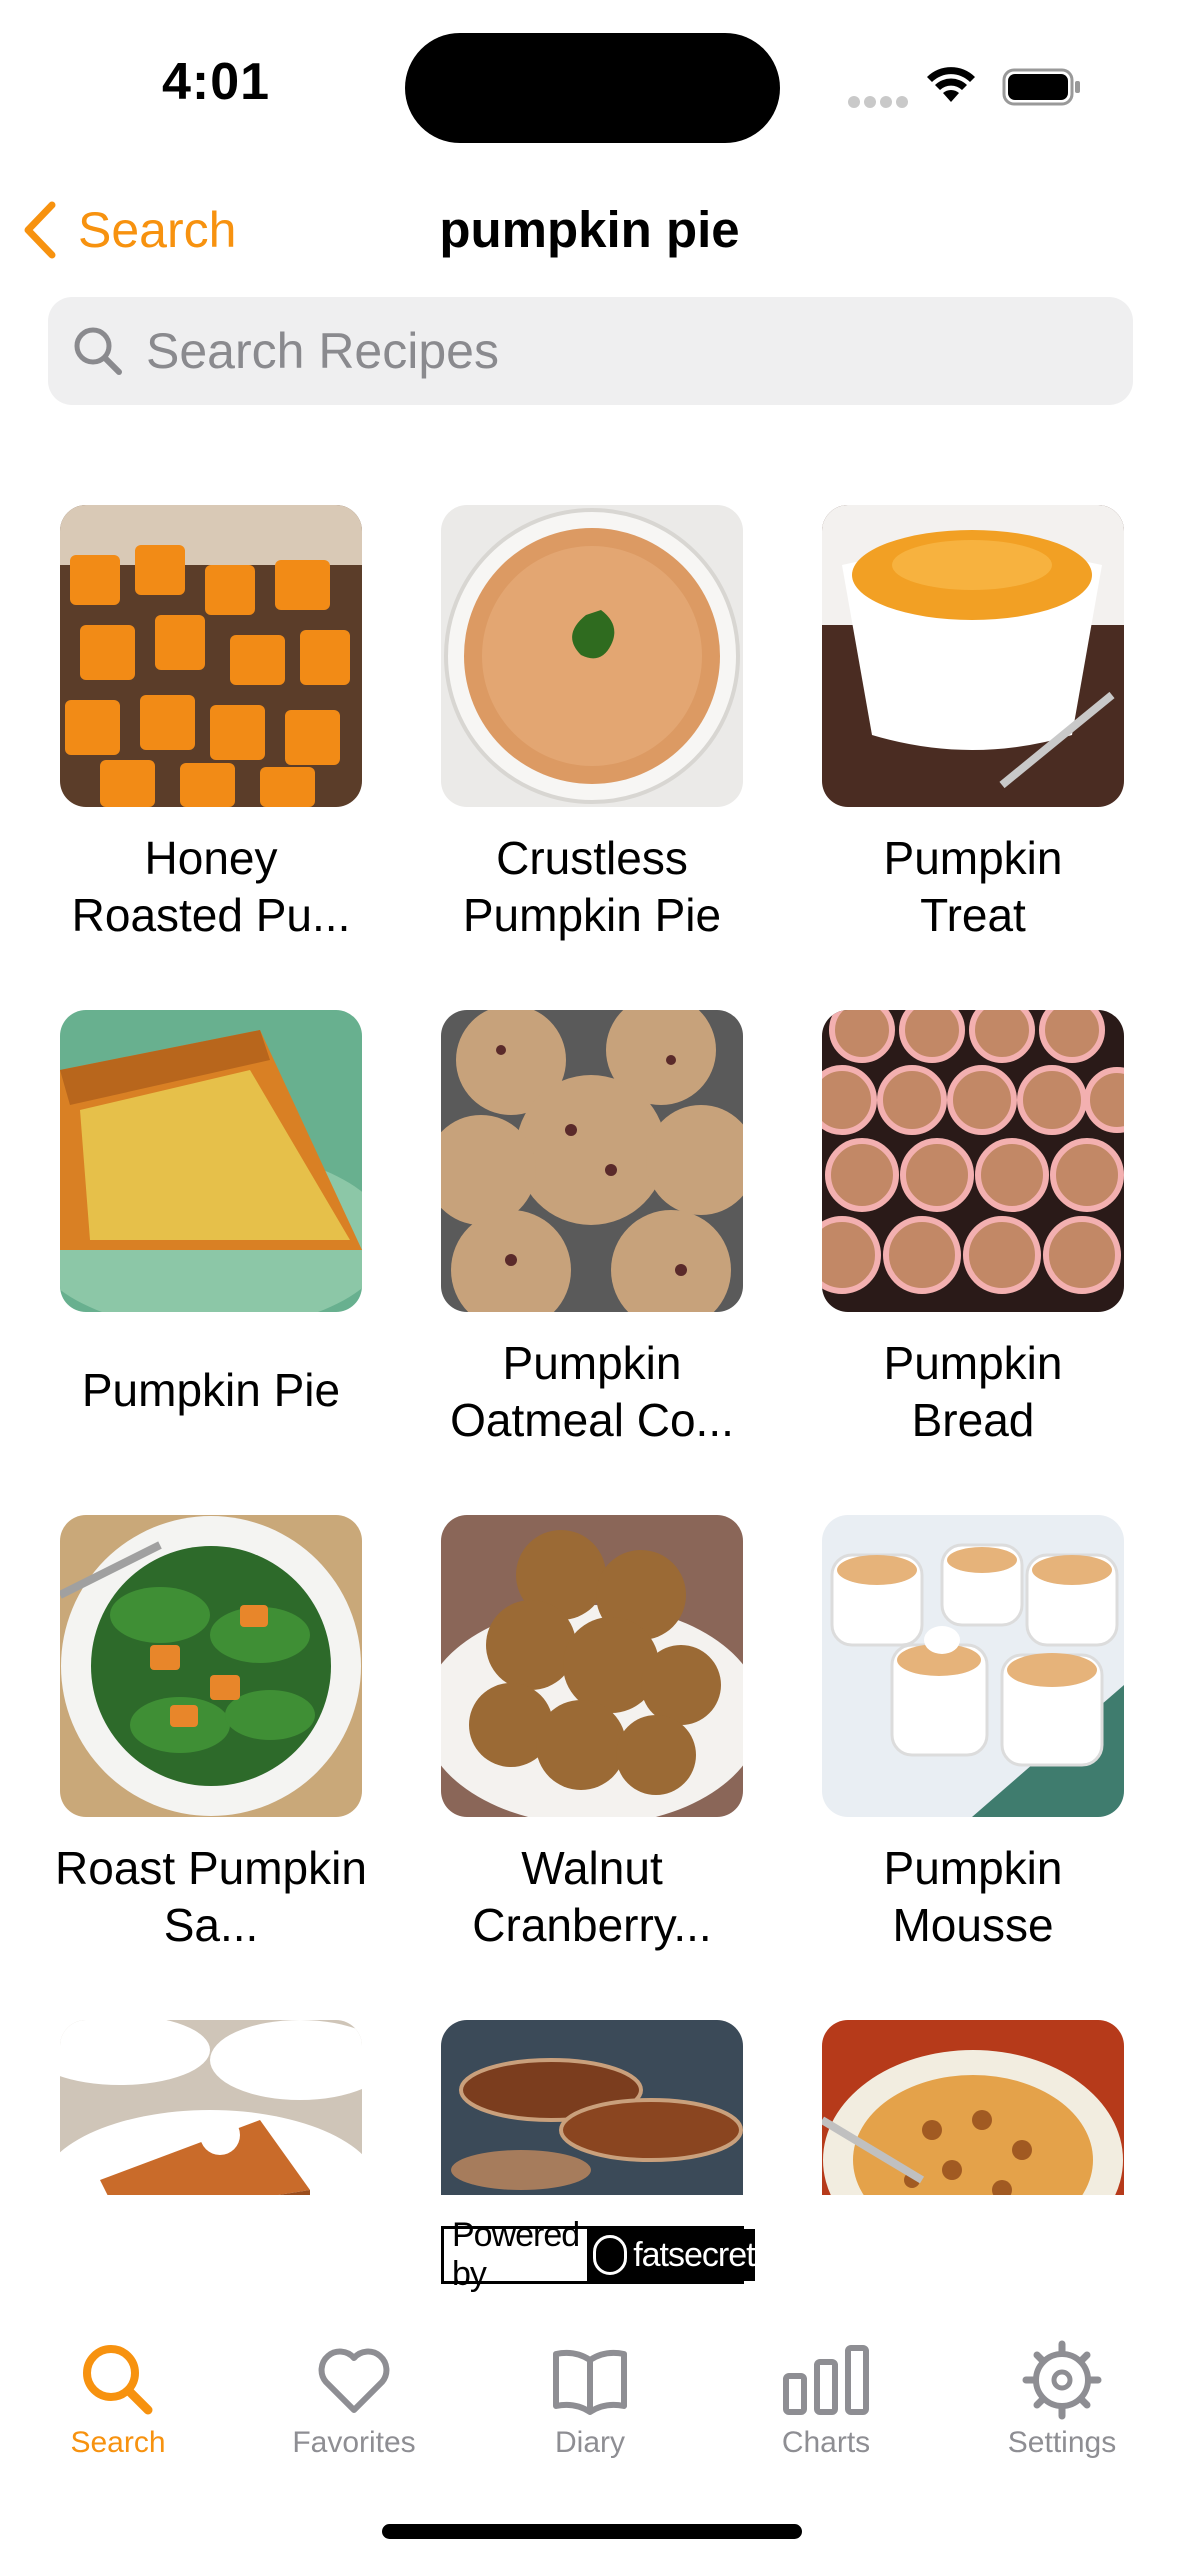 The image size is (1179, 2556). I want to click on powered-by-text: Powered by, so click(516, 2254).